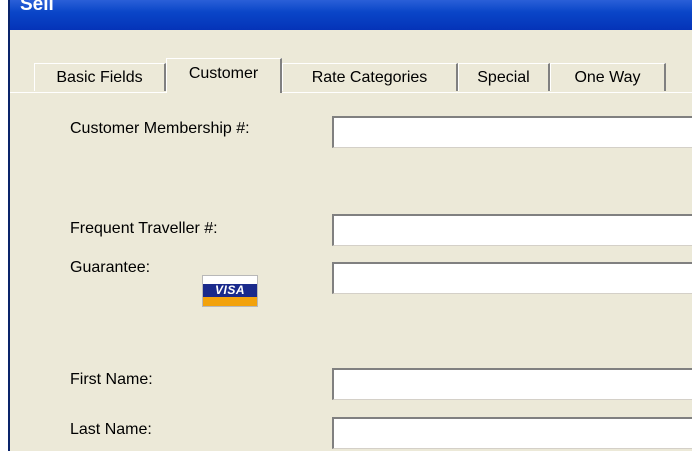 The height and width of the screenshot is (451, 692). I want to click on first-name-input, so click(512, 384).